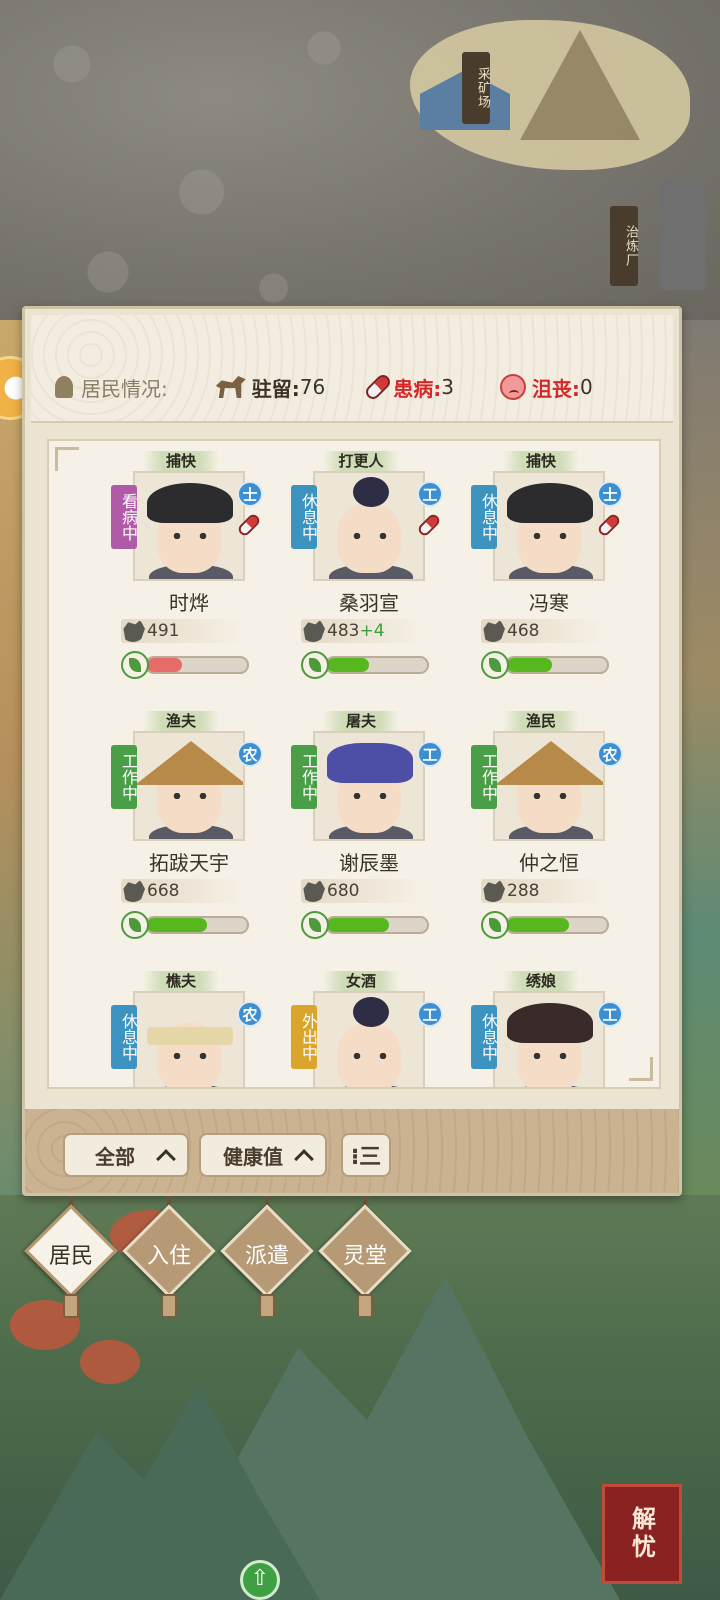 Image resolution: width=720 pixels, height=1600 pixels. Describe the element at coordinates (361, 721) in the screenshot. I see `role-tag: 屠夫` at that location.